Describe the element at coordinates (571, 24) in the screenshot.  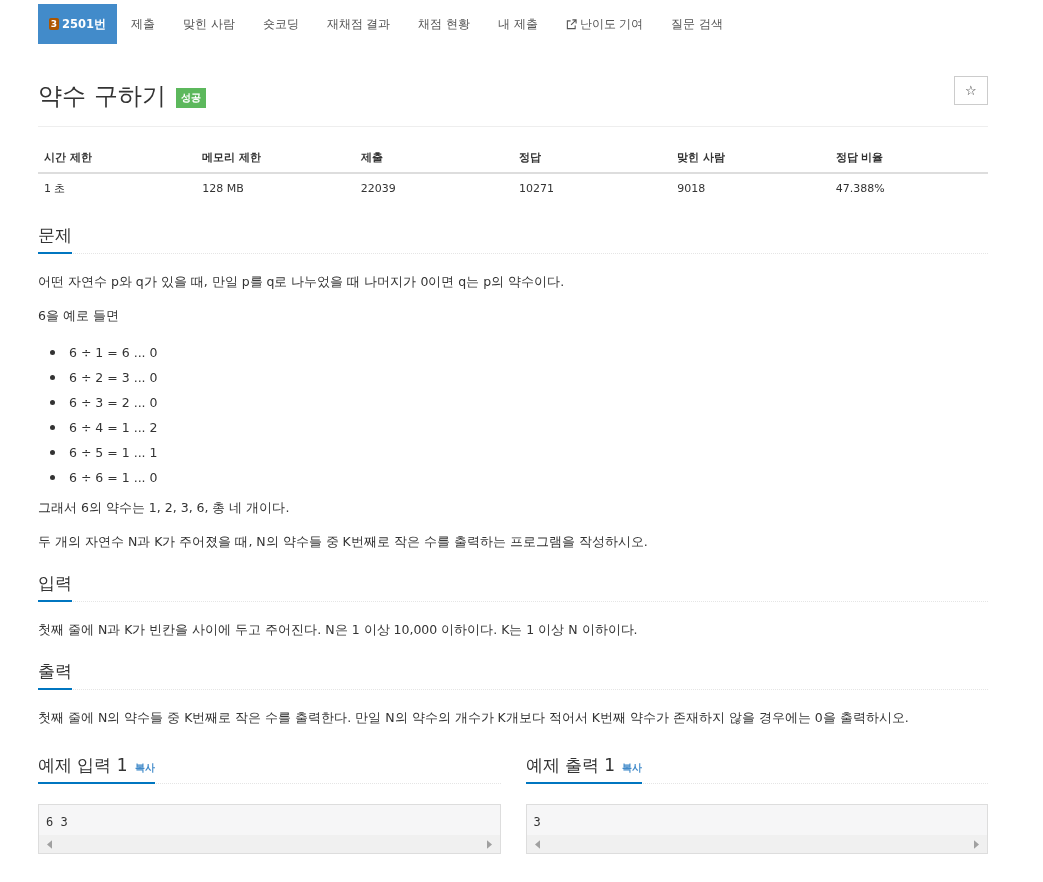
I see `external-link-icon` at that location.